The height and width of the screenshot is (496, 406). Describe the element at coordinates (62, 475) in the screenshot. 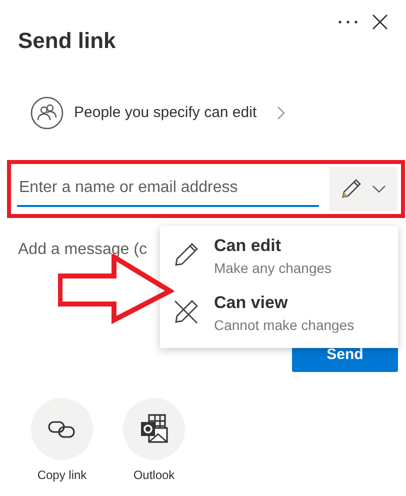

I see `share-option-label: Copy link` at that location.